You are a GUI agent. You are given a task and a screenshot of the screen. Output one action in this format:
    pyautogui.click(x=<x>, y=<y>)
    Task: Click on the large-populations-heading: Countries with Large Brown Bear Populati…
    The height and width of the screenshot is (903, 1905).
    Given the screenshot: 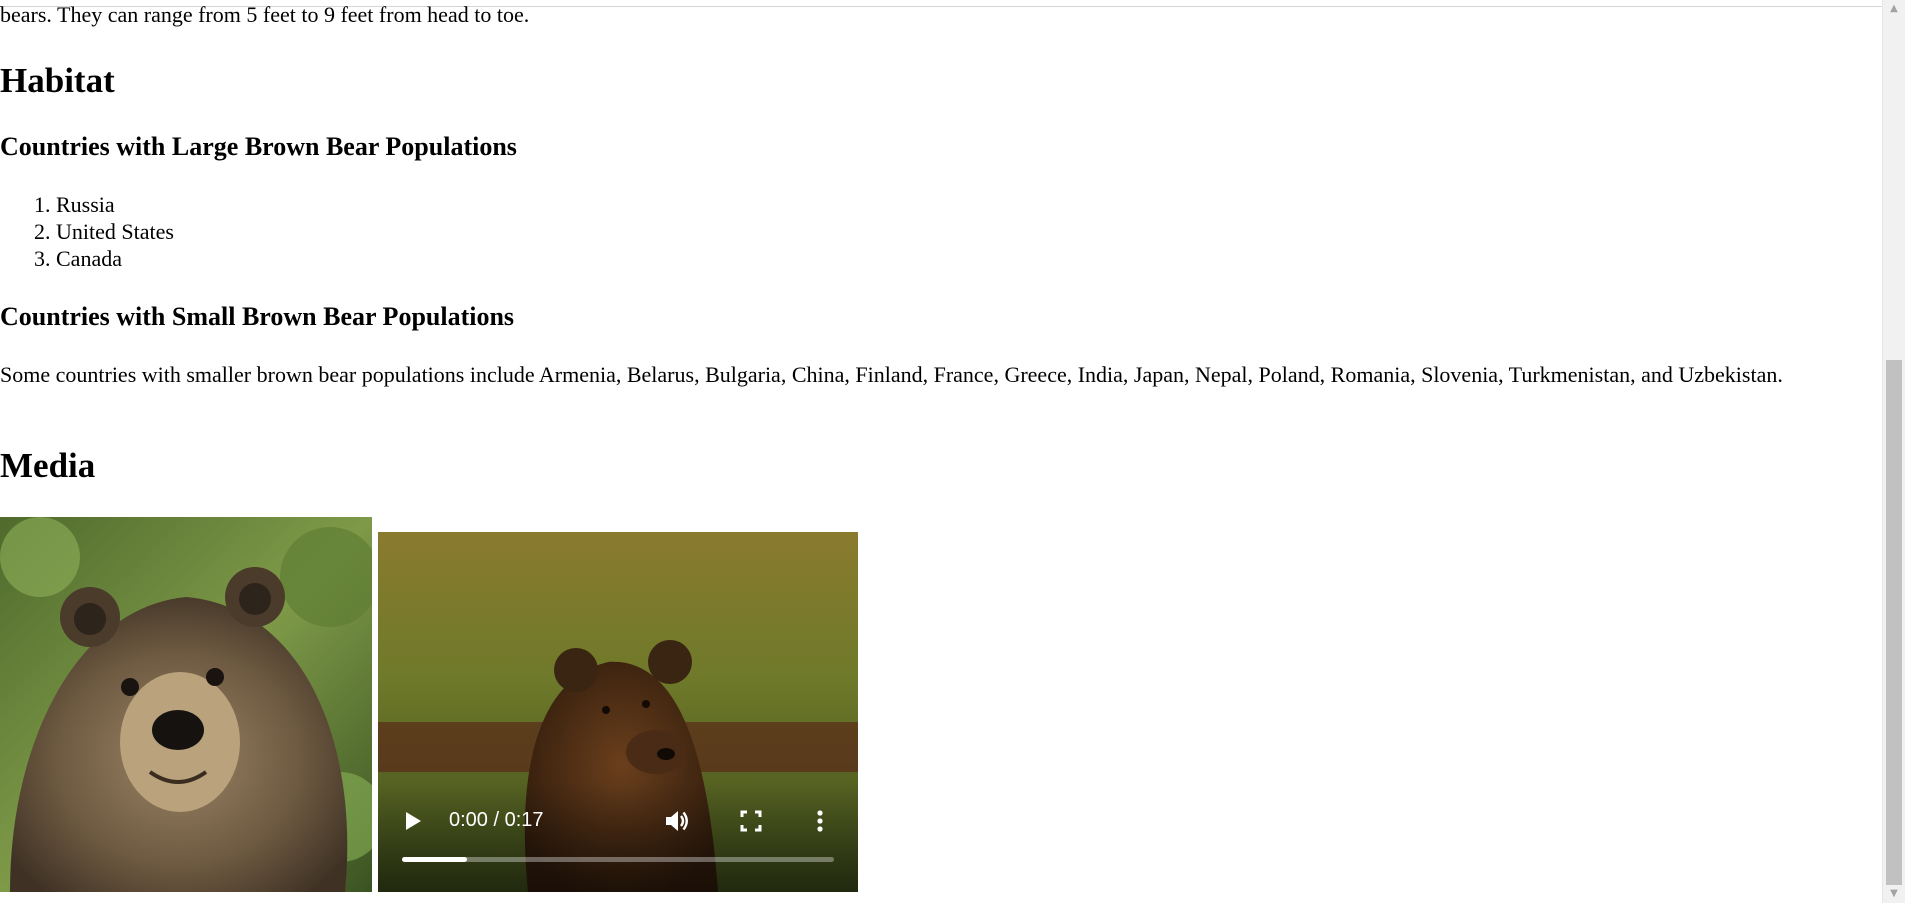 What is the action you would take?
    pyautogui.click(x=258, y=146)
    